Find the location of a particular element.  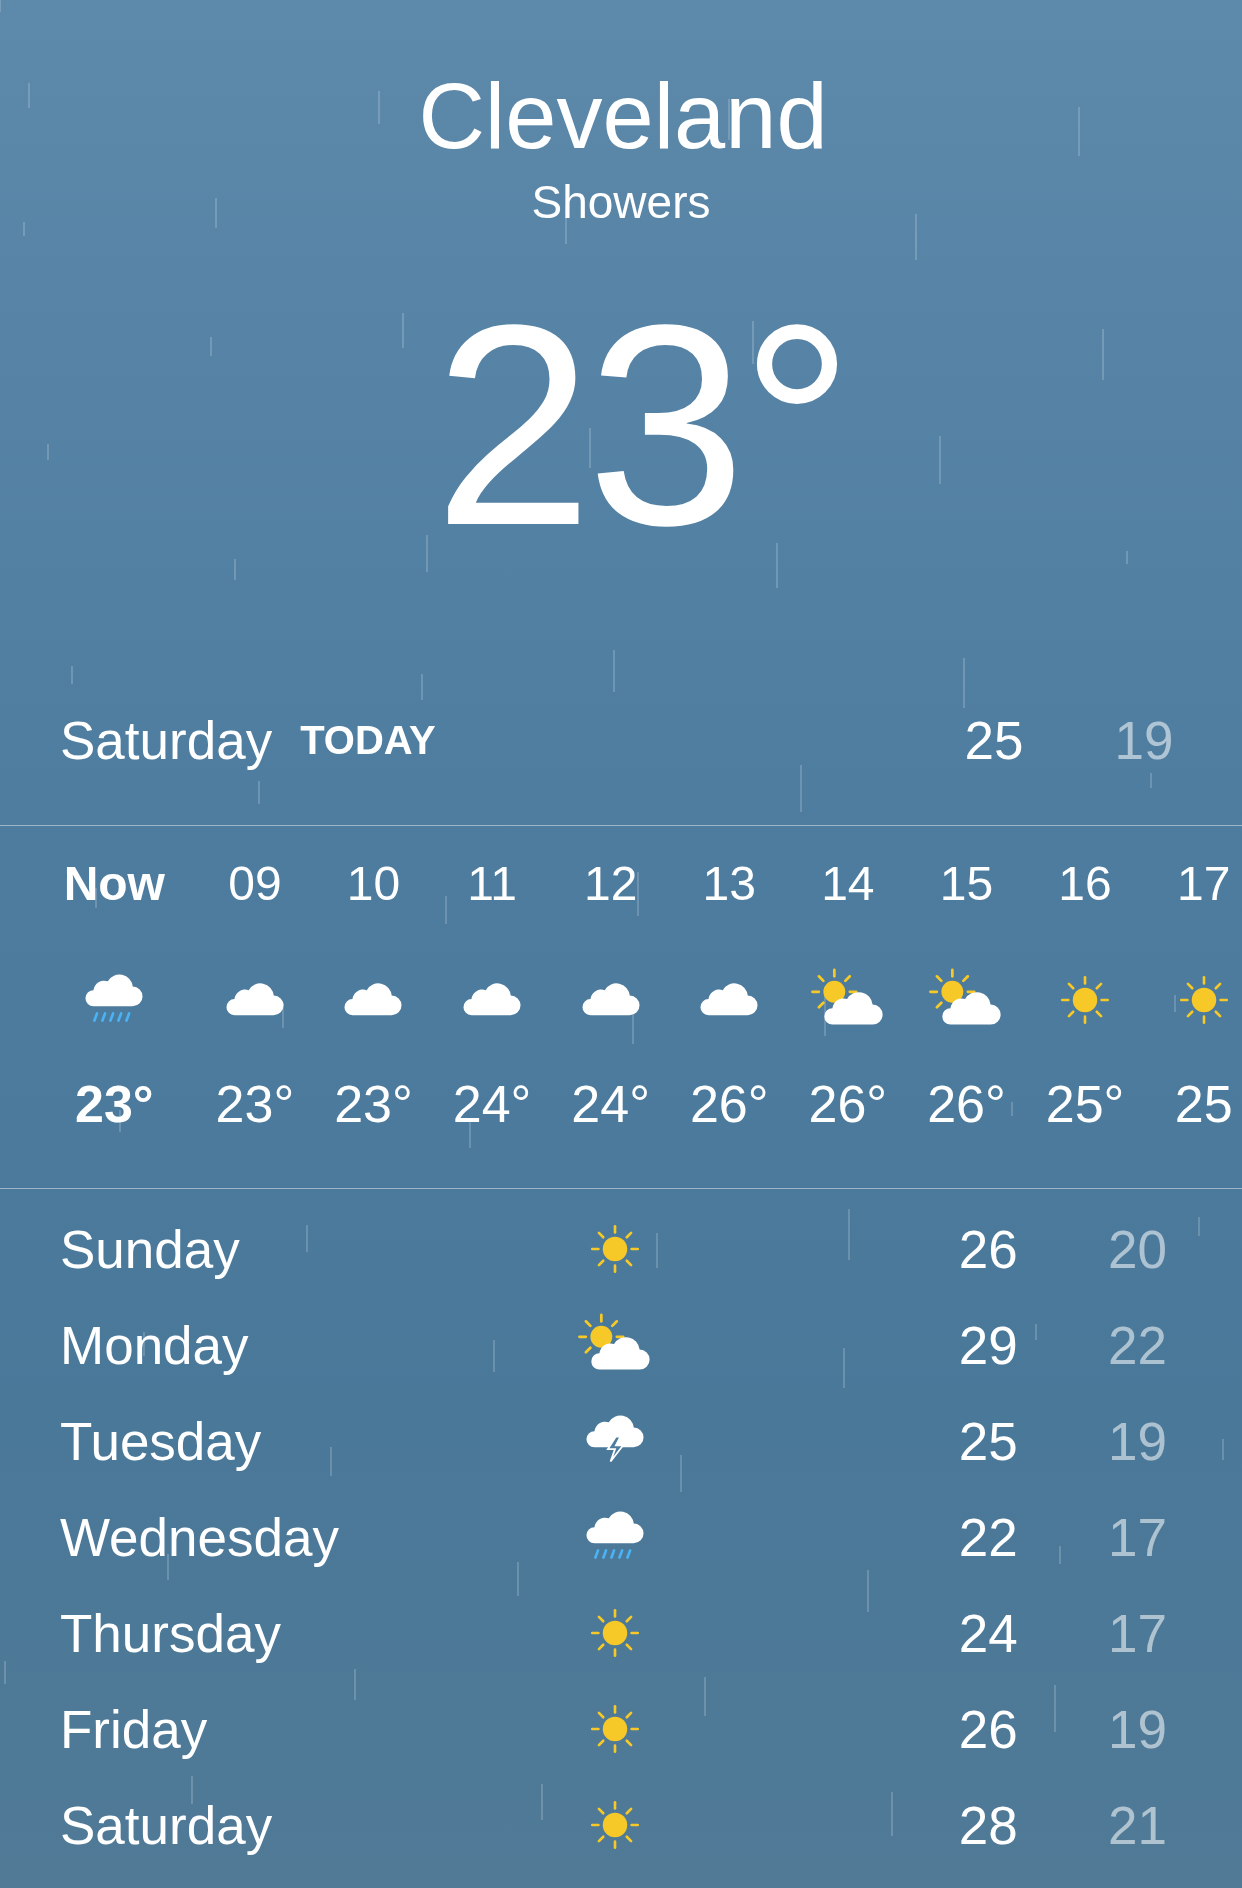

high-temperature: 29 is located at coordinates (988, 1345).